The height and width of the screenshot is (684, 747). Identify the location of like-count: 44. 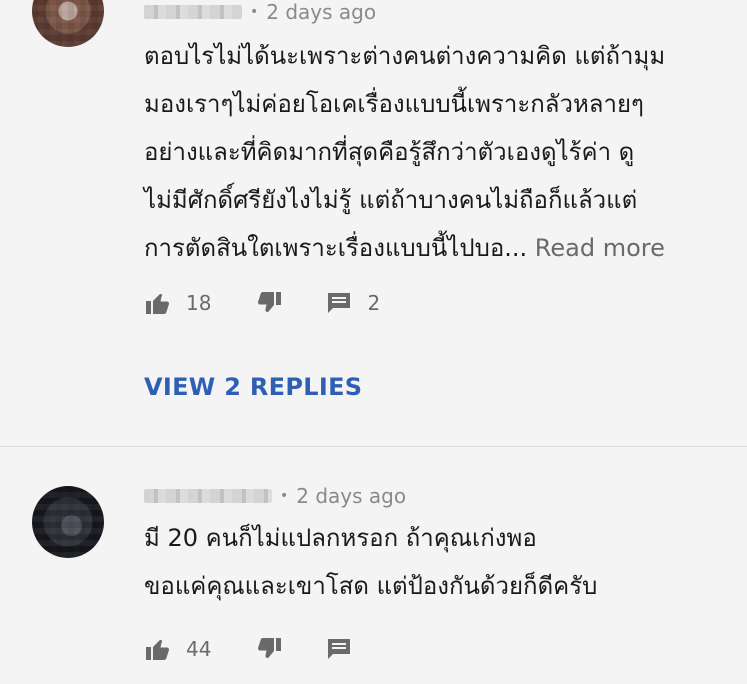
(199, 649).